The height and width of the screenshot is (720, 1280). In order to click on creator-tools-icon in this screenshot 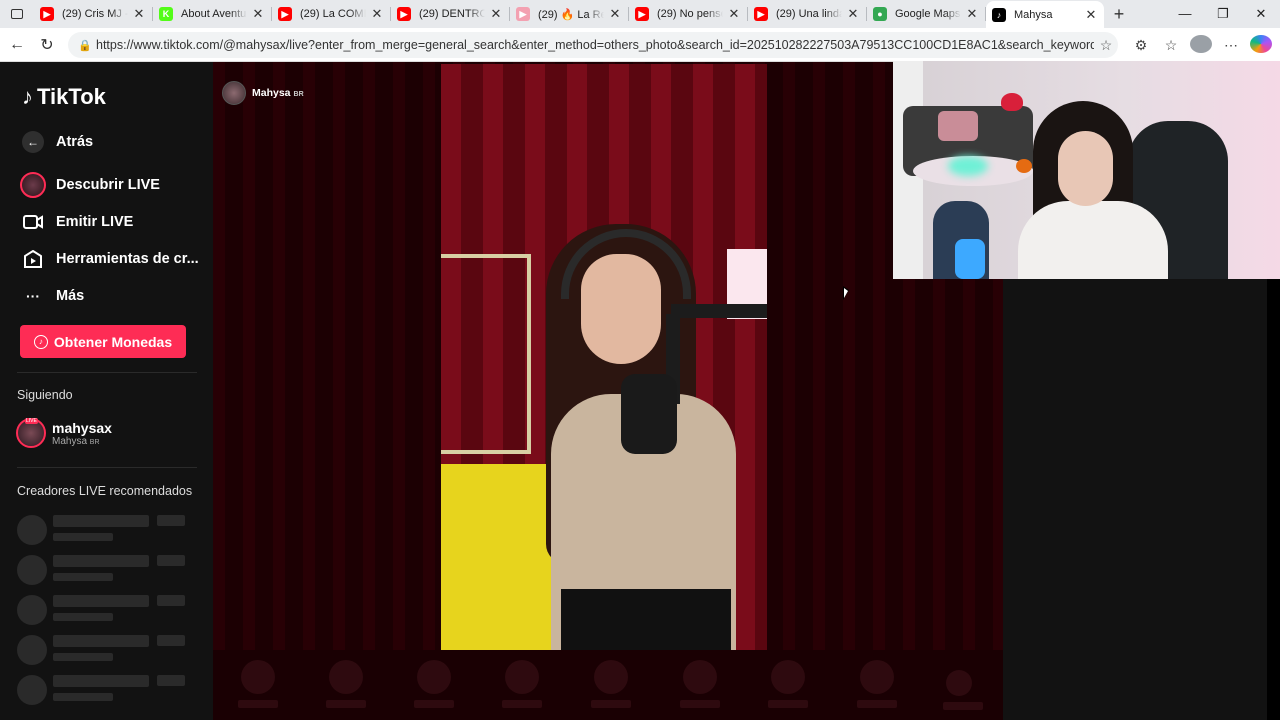, I will do `click(33, 259)`.